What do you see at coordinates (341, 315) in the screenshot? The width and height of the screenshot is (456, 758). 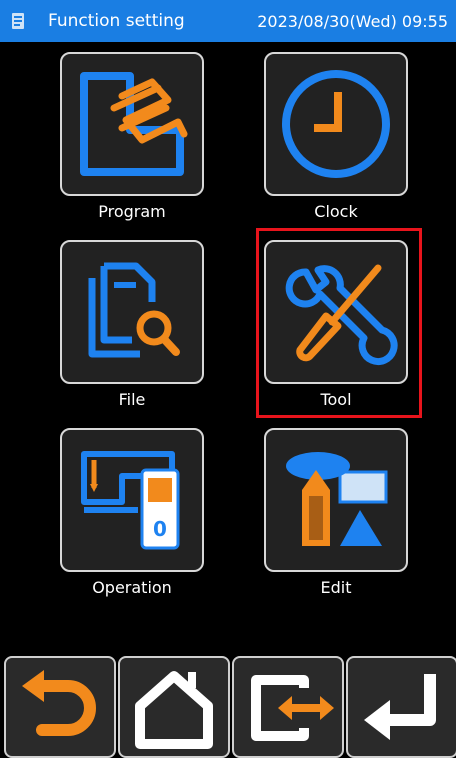 I see `tool-icon` at bounding box center [341, 315].